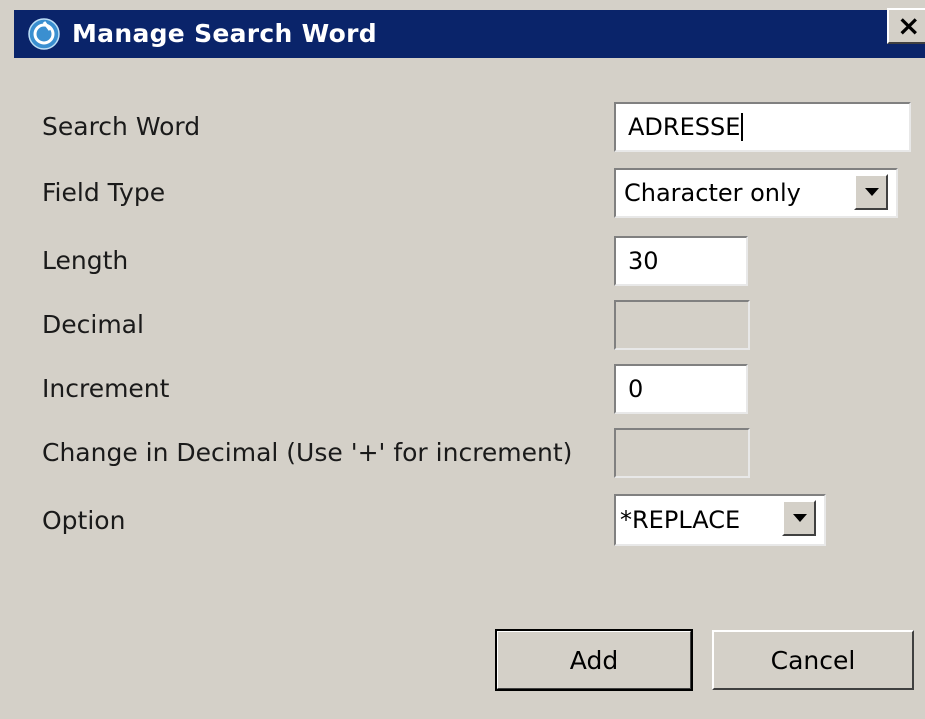 This screenshot has width=925, height=719. Describe the element at coordinates (762, 127) in the screenshot. I see `search-word-input: ADRESSE` at that location.